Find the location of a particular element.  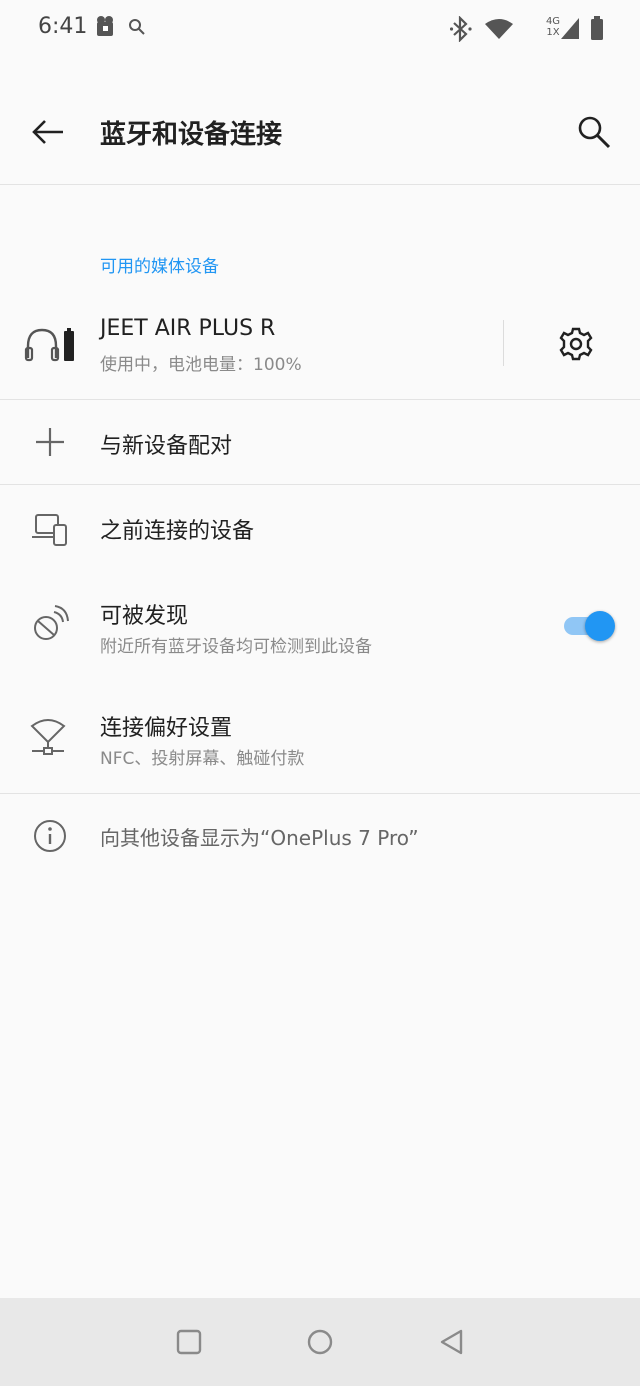

headphones-icon is located at coordinates (51, 344).